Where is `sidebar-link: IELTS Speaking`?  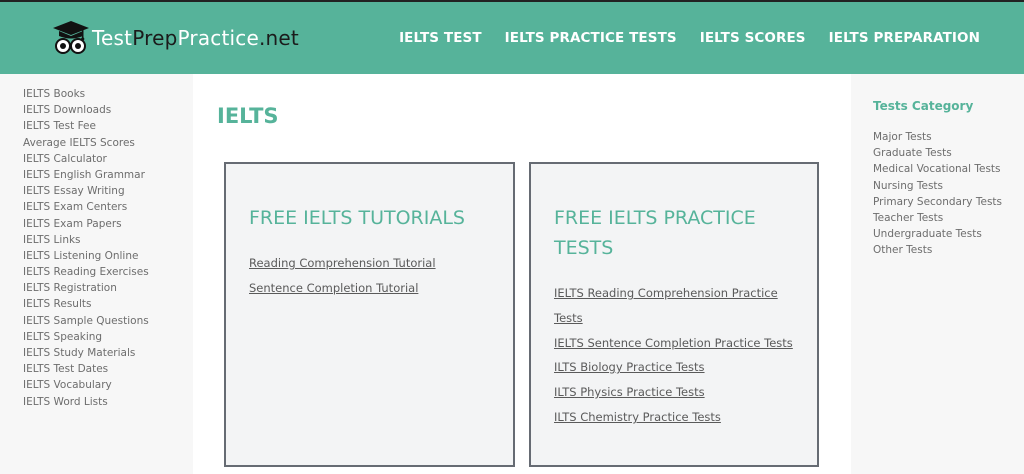
sidebar-link: IELTS Speaking is located at coordinates (108, 337).